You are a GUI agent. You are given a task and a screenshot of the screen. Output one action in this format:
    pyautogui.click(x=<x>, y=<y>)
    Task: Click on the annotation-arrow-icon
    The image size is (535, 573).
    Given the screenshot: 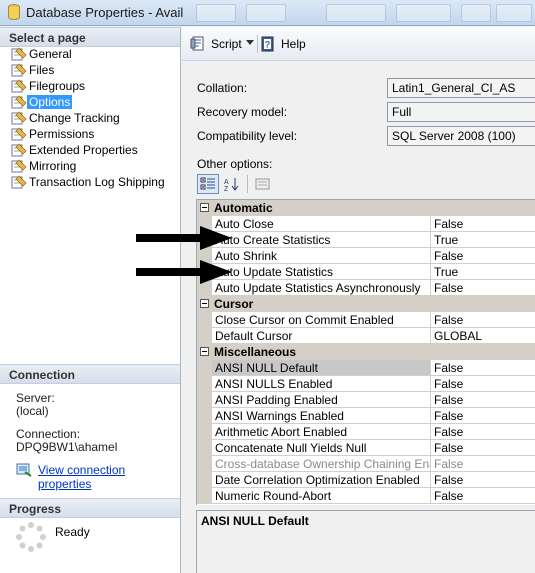 What is the action you would take?
    pyautogui.click(x=184, y=238)
    